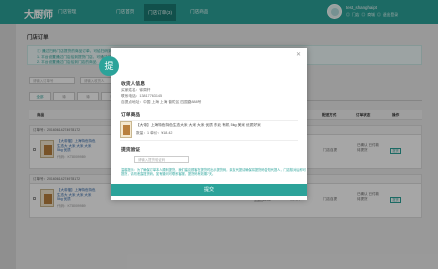  Describe the element at coordinates (298, 54) in the screenshot. I see `close-icon: ✕` at that location.